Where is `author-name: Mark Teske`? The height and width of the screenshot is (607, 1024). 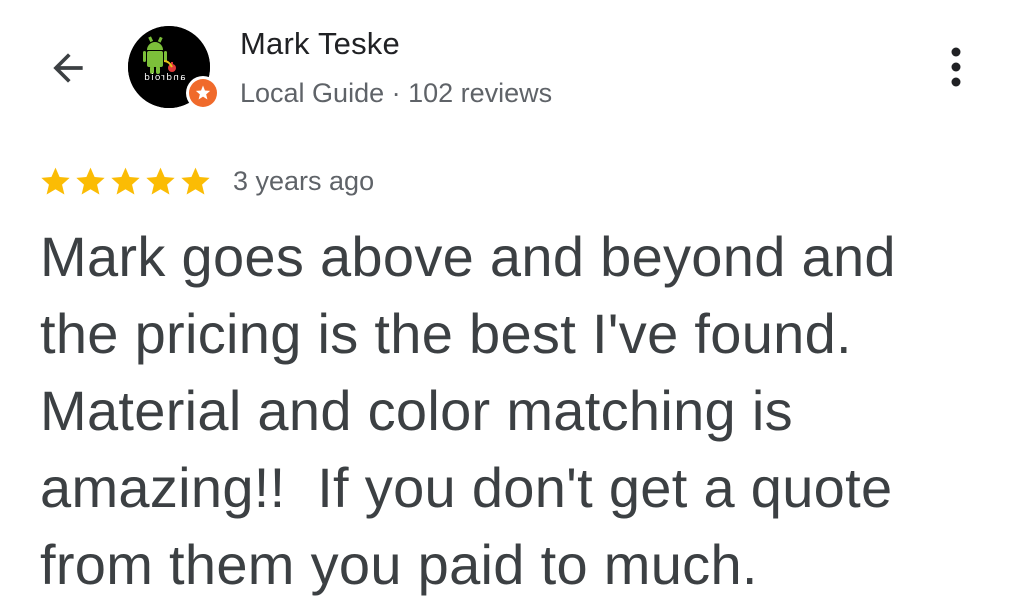 author-name: Mark Teske is located at coordinates (320, 44).